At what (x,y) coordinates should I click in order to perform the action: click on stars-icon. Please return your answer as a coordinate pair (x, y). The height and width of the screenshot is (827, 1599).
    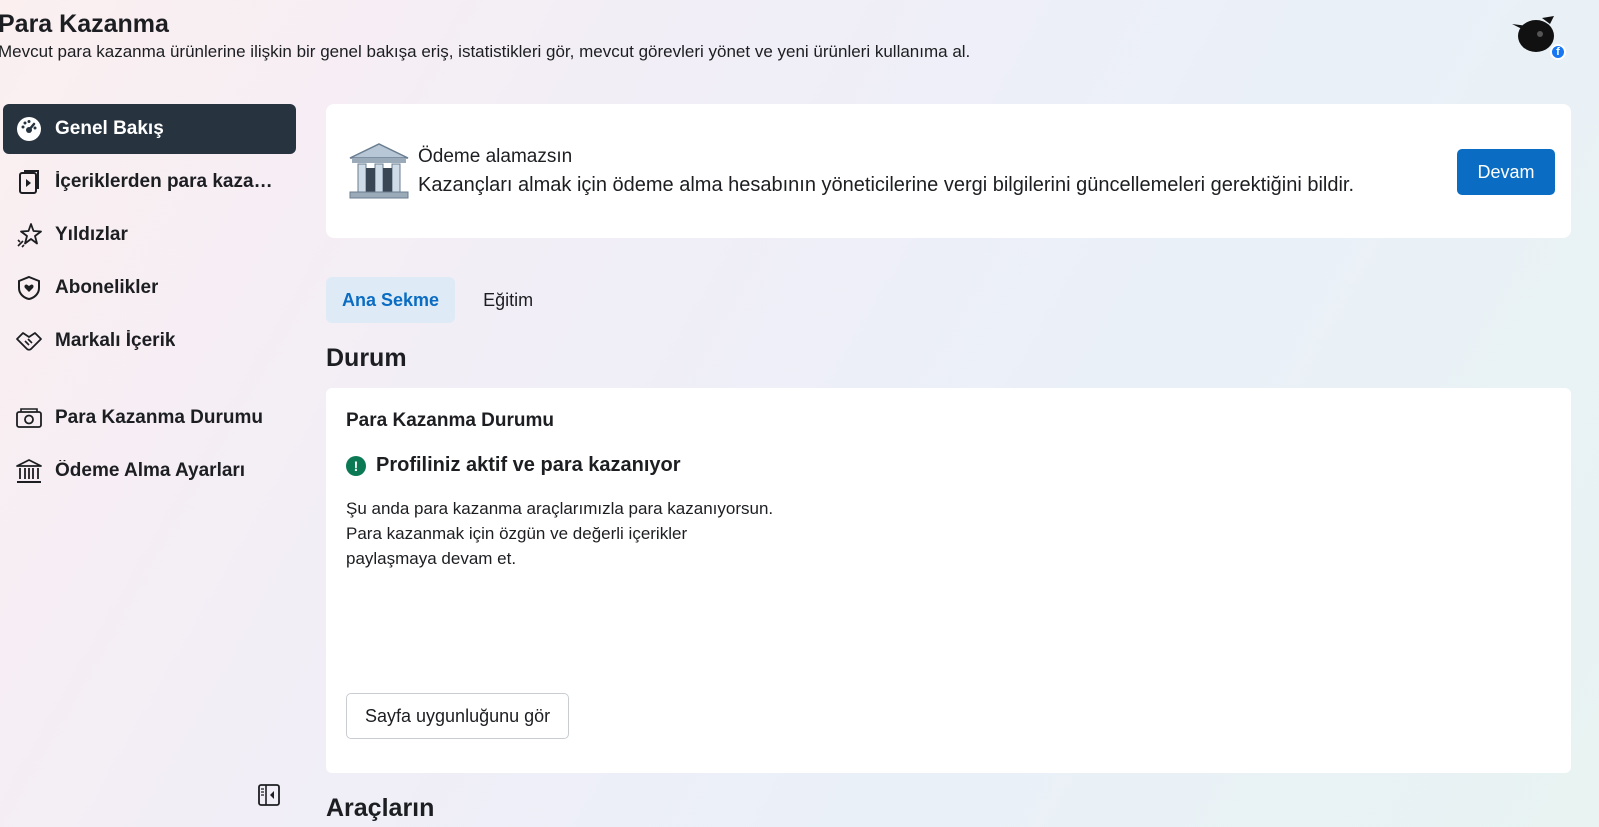
    Looking at the image, I should click on (29, 235).